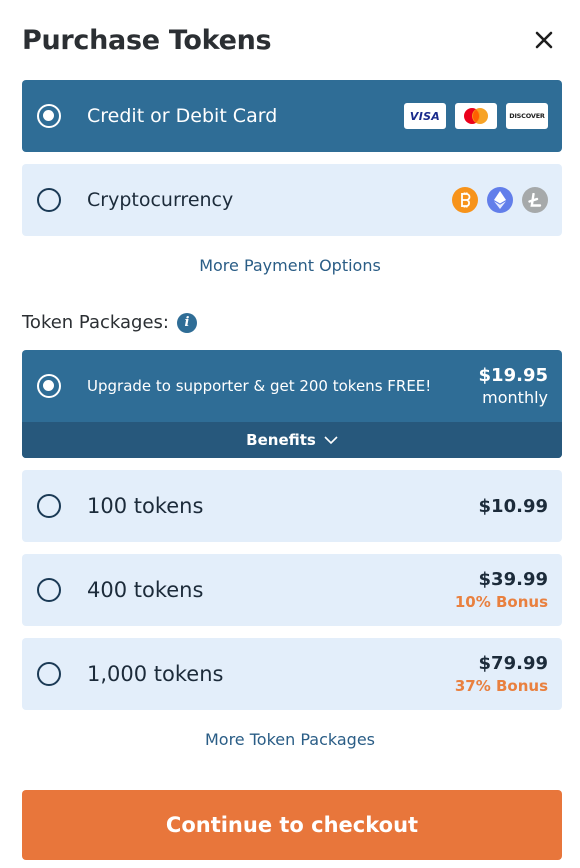  What do you see at coordinates (513, 506) in the screenshot?
I see `token-package-price: $10.99` at bounding box center [513, 506].